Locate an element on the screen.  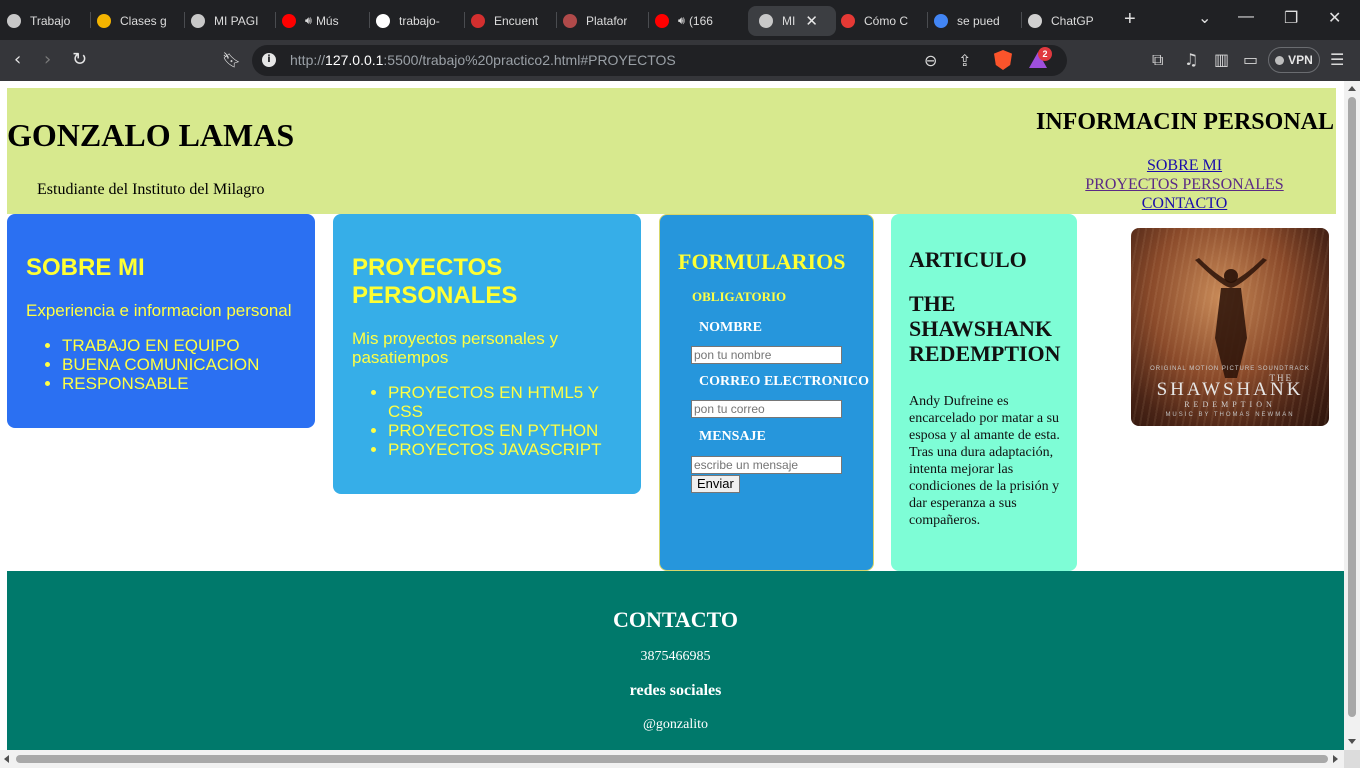
tab-label: ChatGP is located at coordinates (1072, 21).